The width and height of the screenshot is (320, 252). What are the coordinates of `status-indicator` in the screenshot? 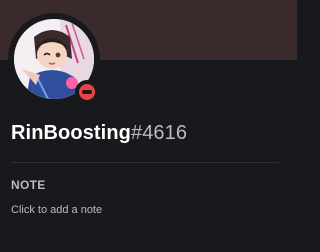 It's located at (87, 92).